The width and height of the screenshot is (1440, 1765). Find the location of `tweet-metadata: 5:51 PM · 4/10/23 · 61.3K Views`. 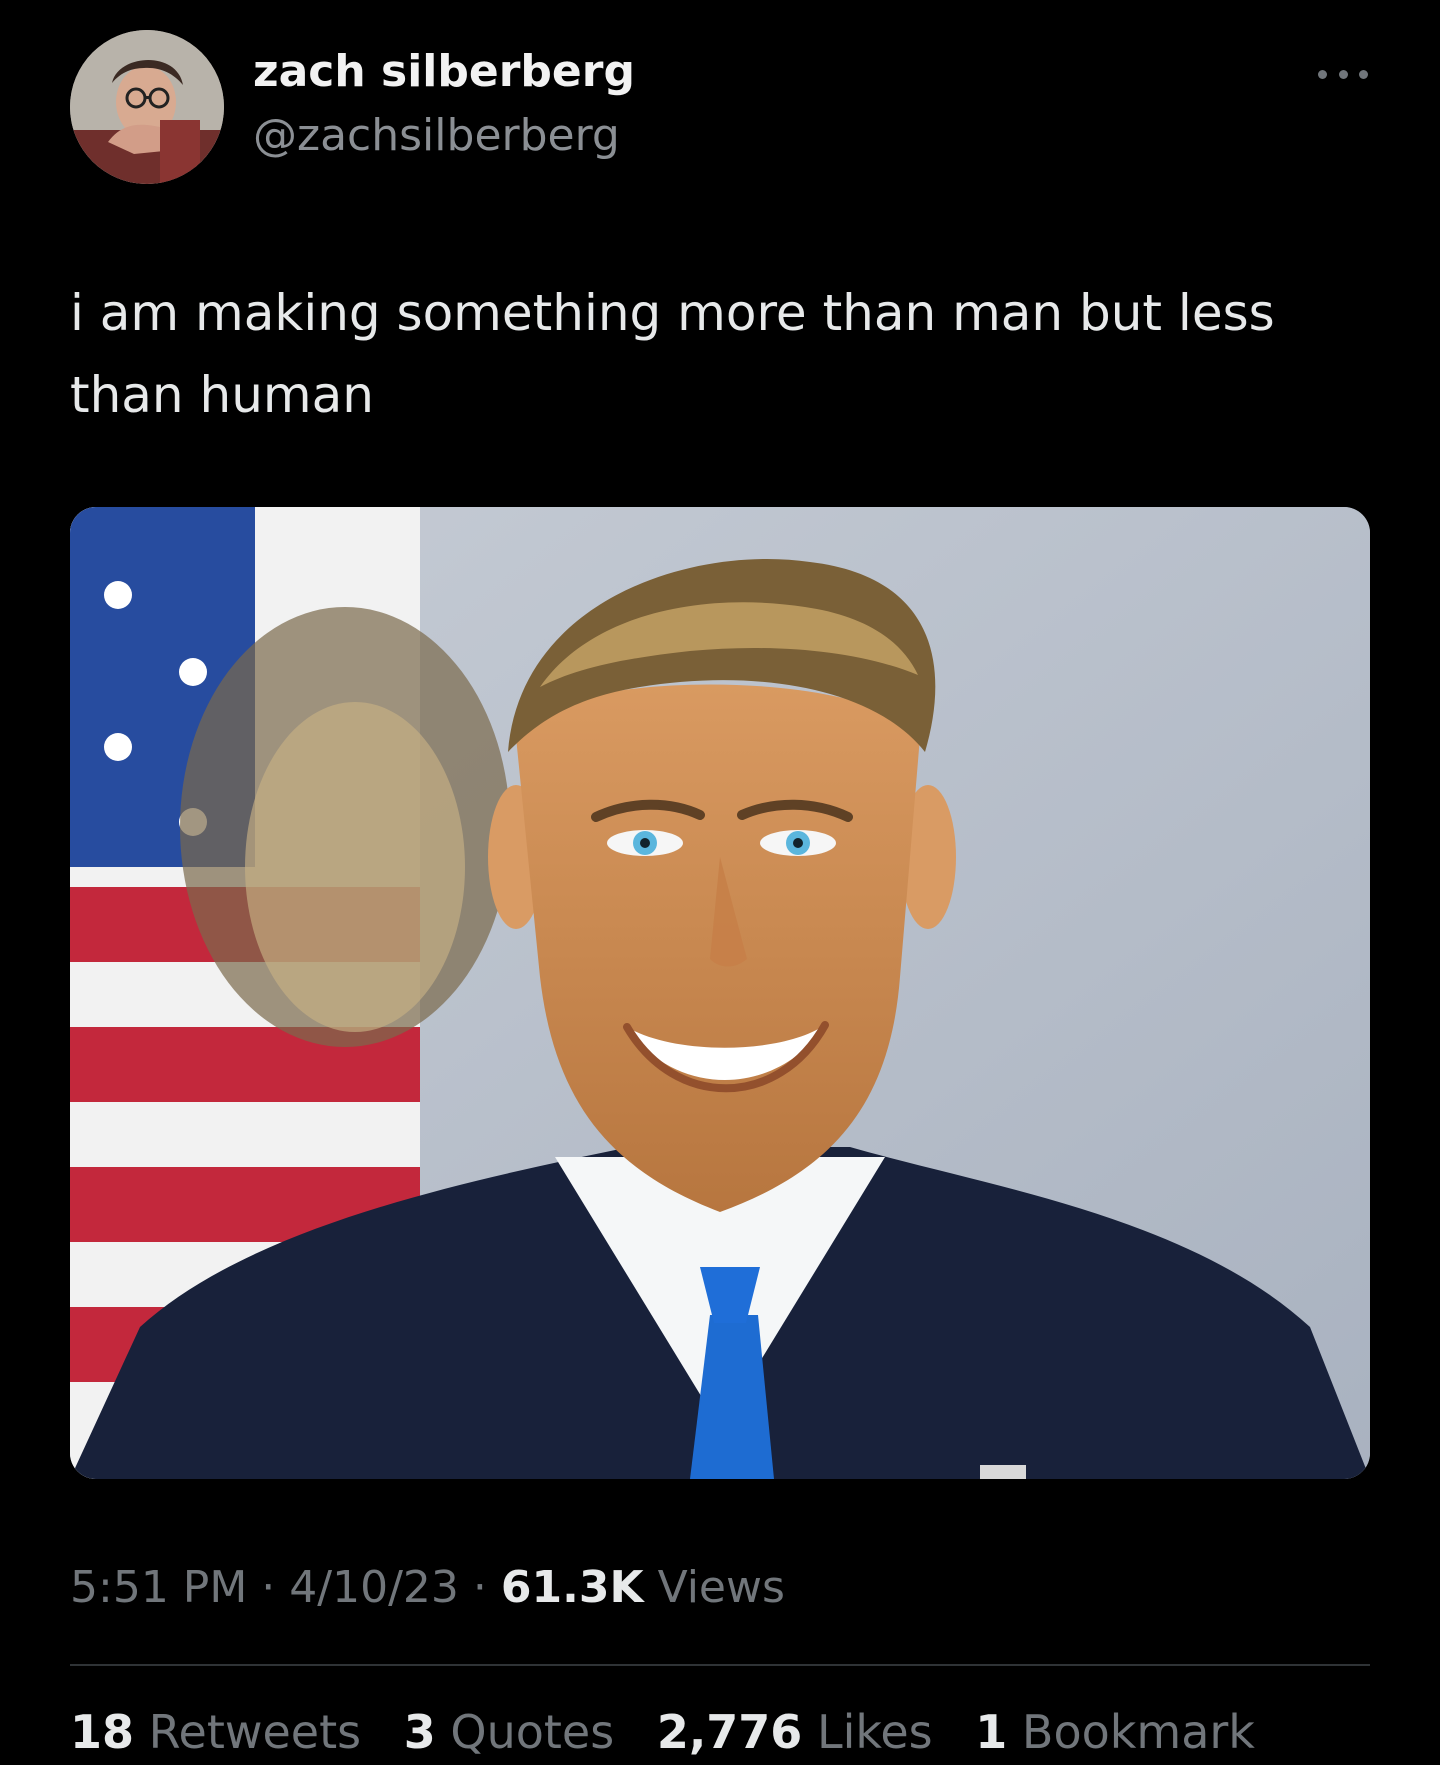

tweet-metadata: 5:51 PM · 4/10/23 · 61.3K Views is located at coordinates (427, 1587).